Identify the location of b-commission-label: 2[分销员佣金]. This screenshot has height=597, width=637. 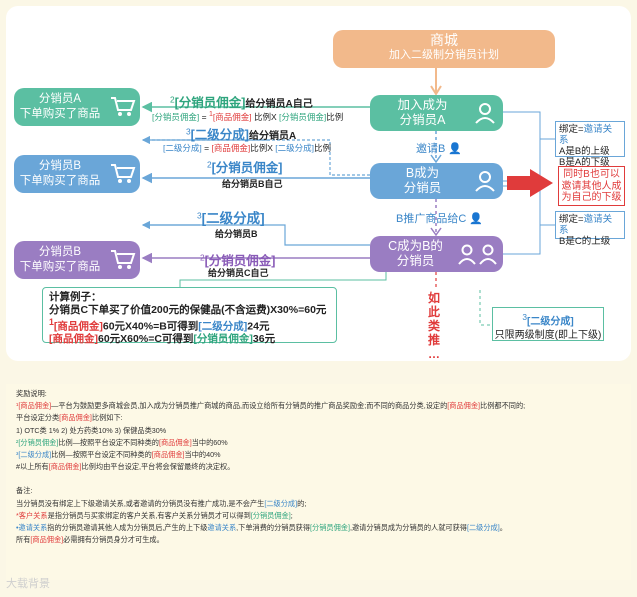
(245, 167).